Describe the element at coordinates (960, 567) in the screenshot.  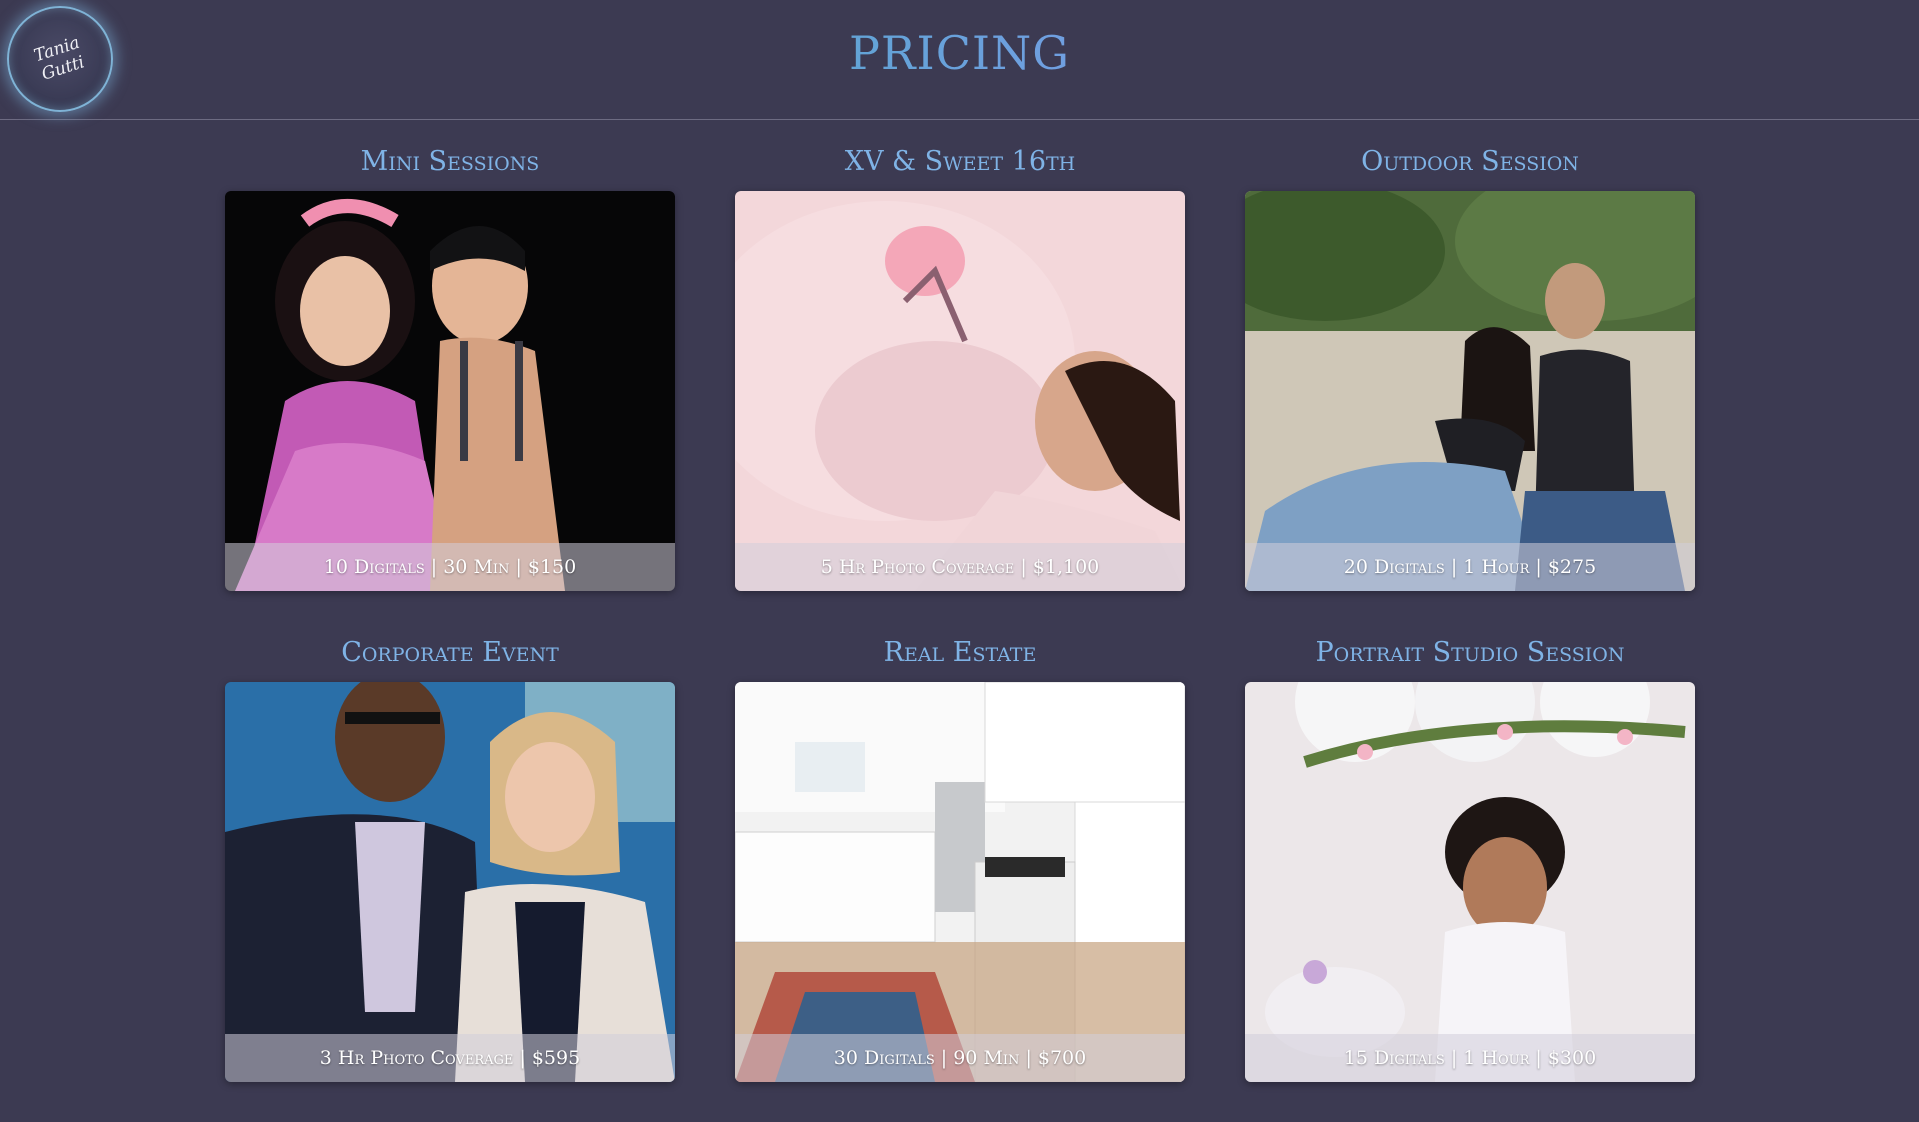
I see `package-details: 5 Hr Photo Coverage | $1,100` at that location.